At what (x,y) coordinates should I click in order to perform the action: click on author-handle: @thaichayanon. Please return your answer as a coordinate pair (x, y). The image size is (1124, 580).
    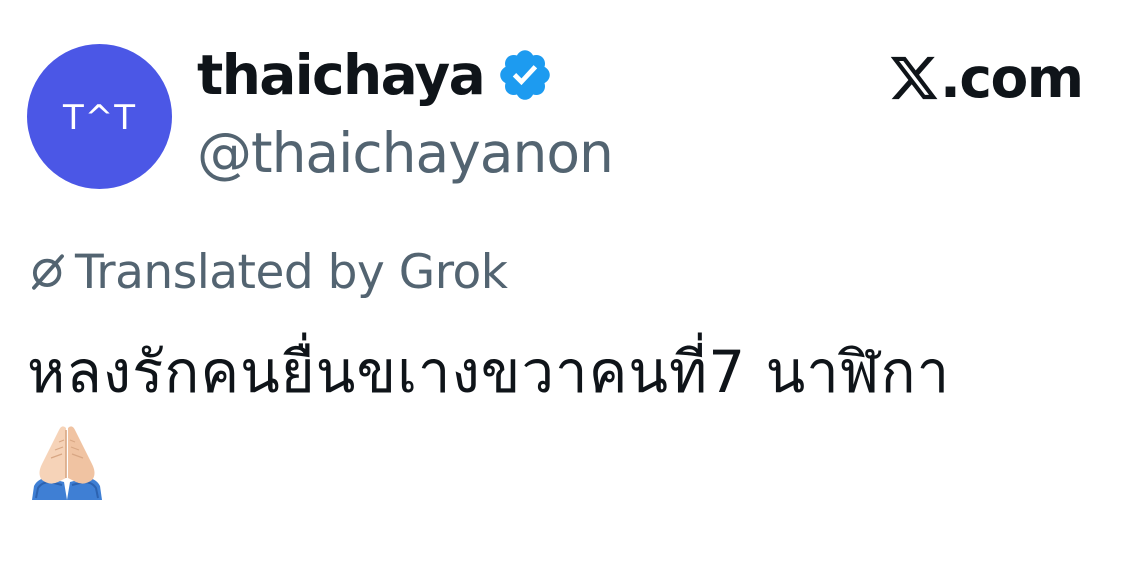
    Looking at the image, I should click on (405, 153).